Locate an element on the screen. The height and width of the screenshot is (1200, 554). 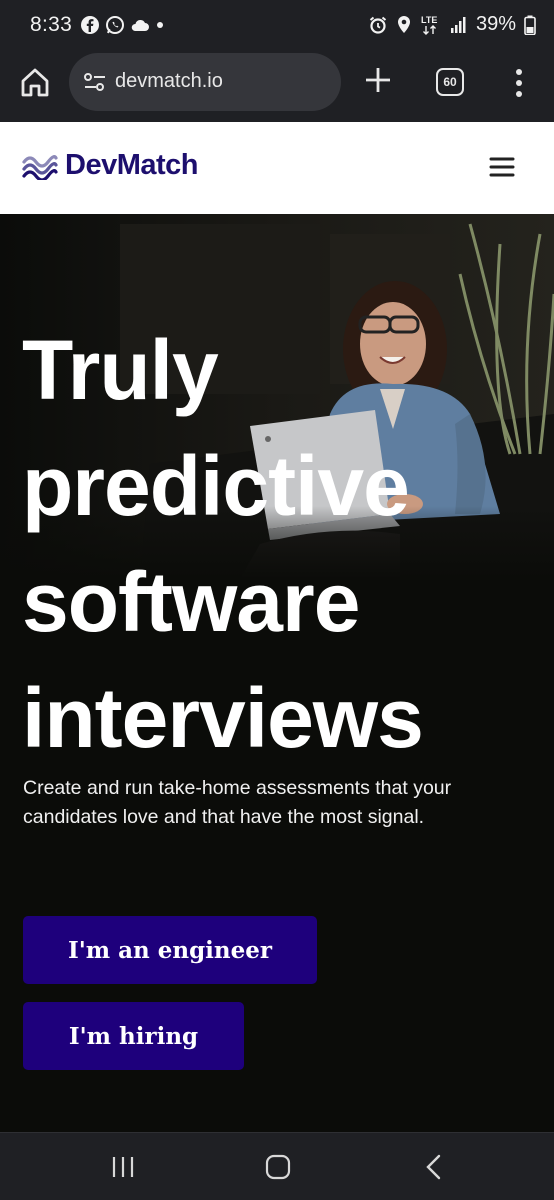
signal-icon is located at coordinates (459, 25).